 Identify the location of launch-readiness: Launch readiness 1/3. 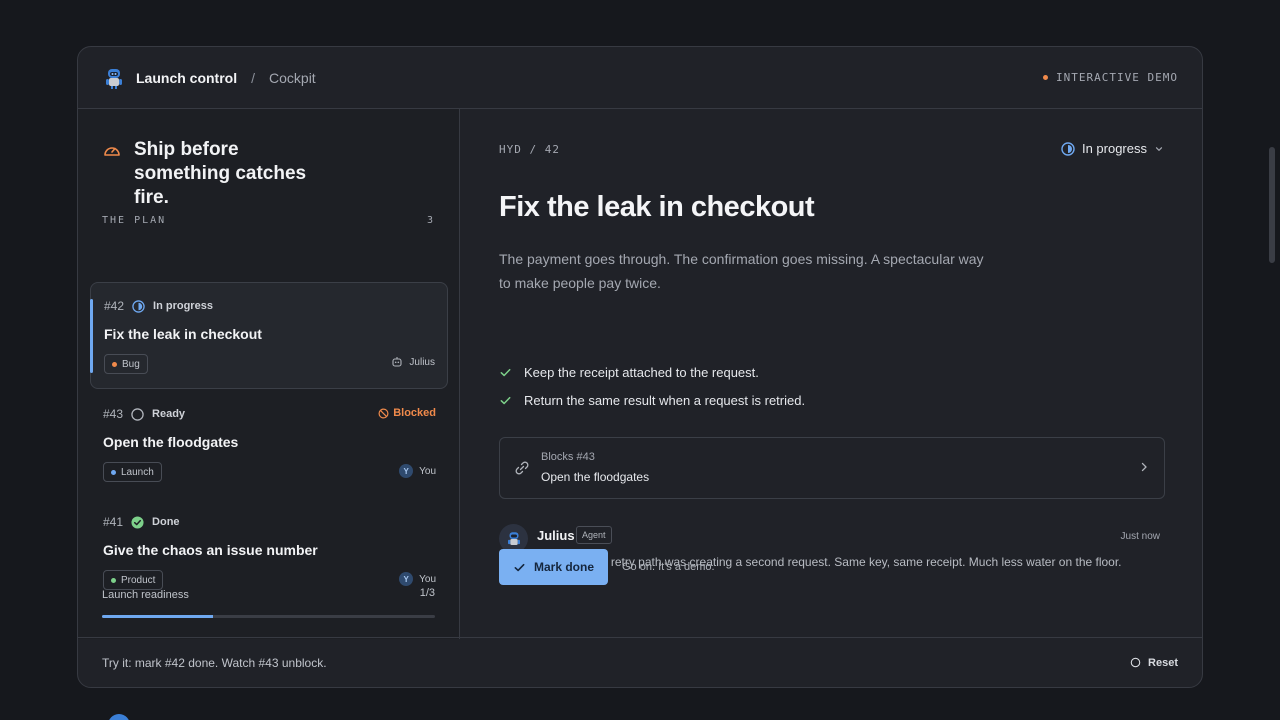
(268, 602).